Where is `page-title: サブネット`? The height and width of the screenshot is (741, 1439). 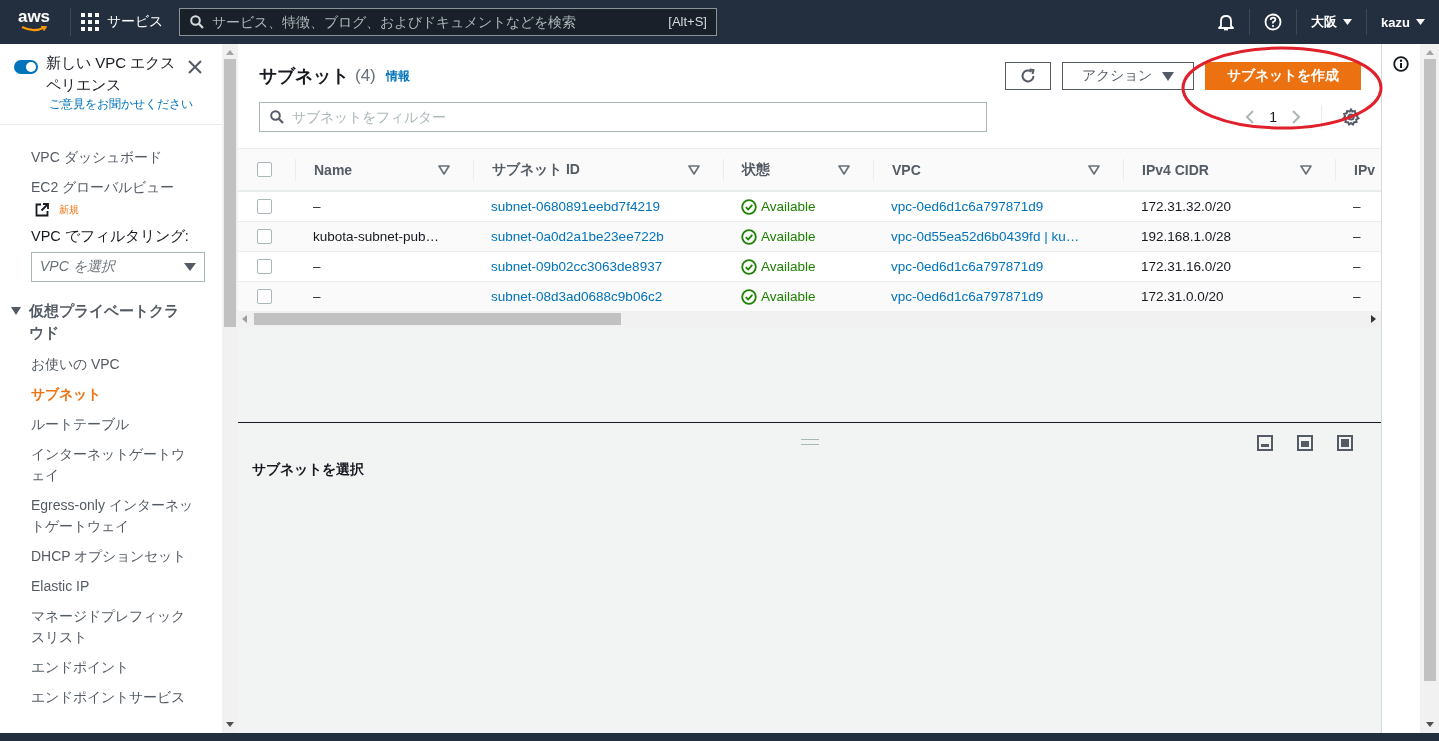 page-title: サブネット is located at coordinates (304, 76).